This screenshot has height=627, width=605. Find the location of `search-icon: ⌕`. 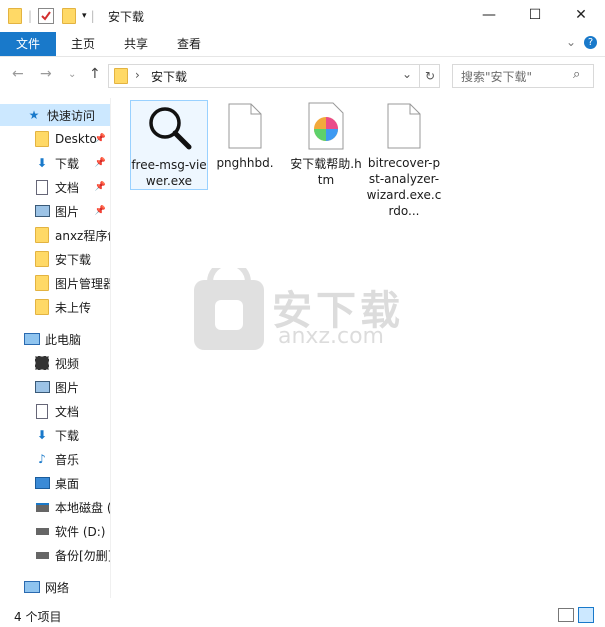

search-icon: ⌕ is located at coordinates (577, 74).